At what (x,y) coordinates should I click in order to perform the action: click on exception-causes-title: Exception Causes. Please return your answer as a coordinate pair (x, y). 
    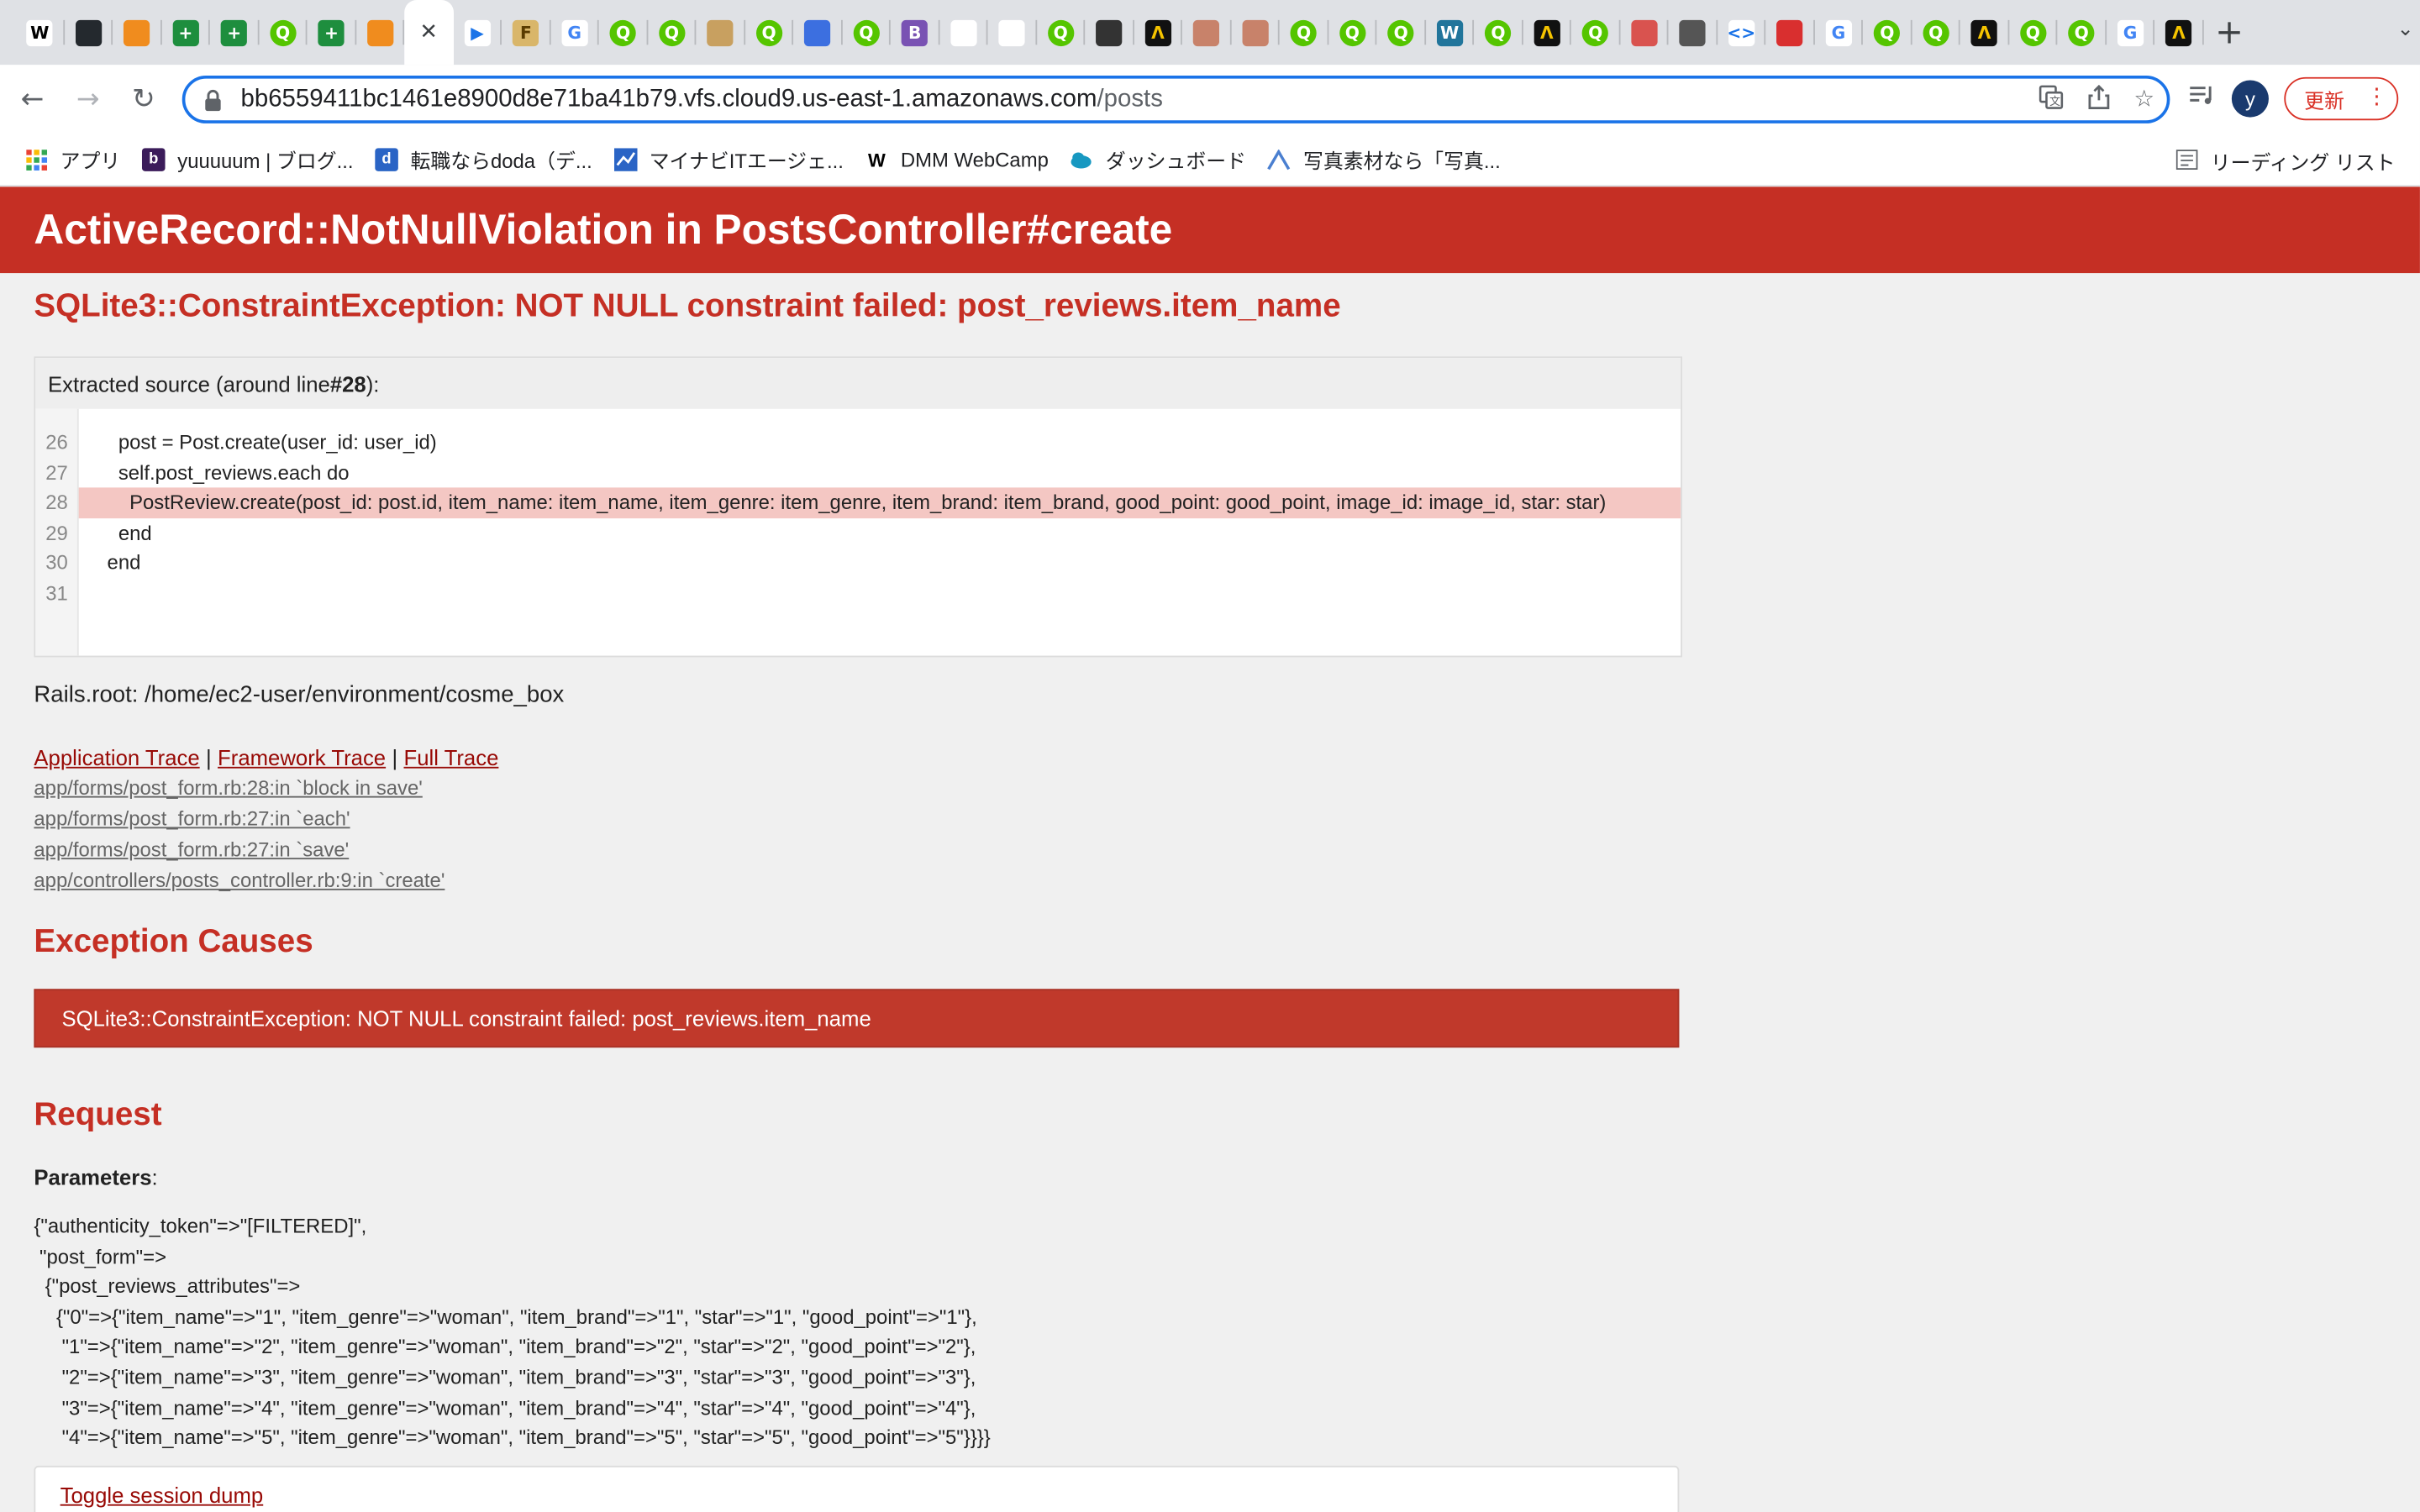
    Looking at the image, I should click on (173, 942).